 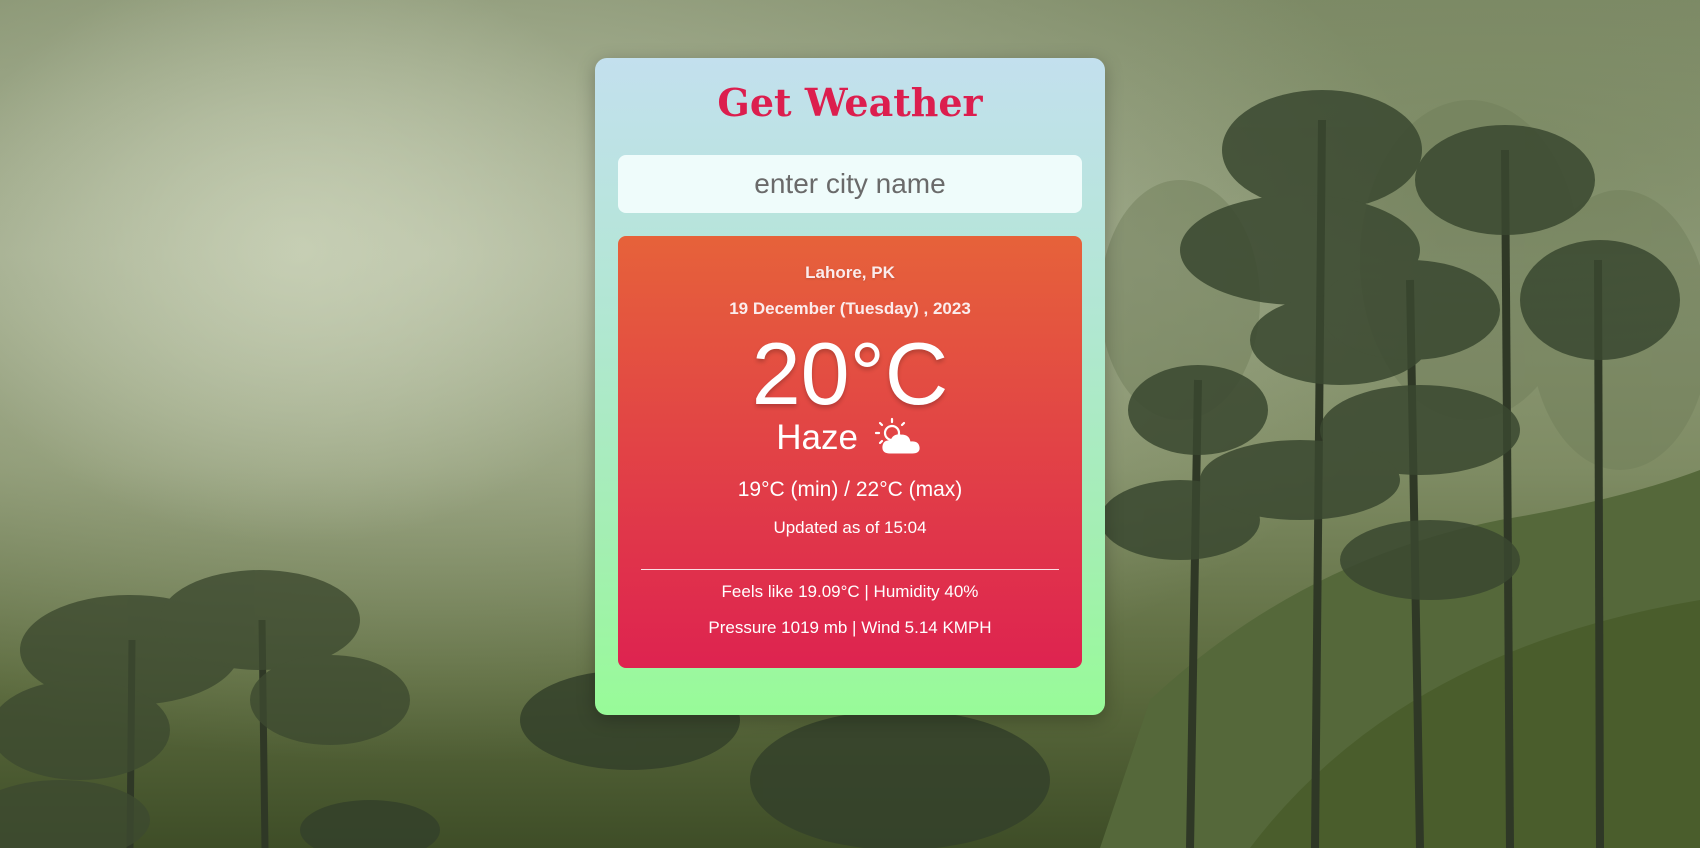 What do you see at coordinates (850, 308) in the screenshot?
I see `date-label: 19 December (Tuesday) , 2023` at bounding box center [850, 308].